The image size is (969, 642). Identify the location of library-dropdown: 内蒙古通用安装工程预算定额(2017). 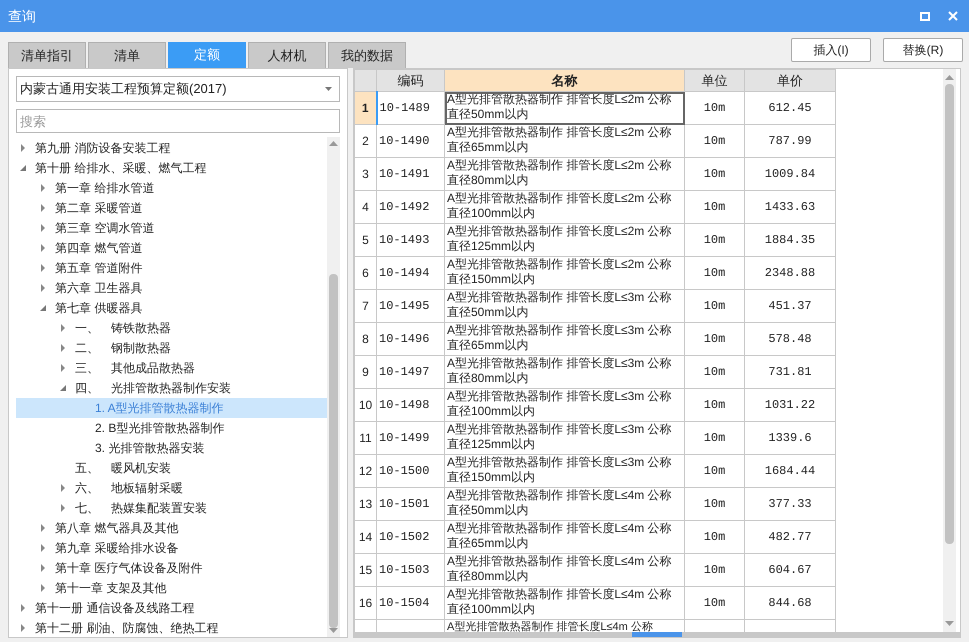
(178, 89).